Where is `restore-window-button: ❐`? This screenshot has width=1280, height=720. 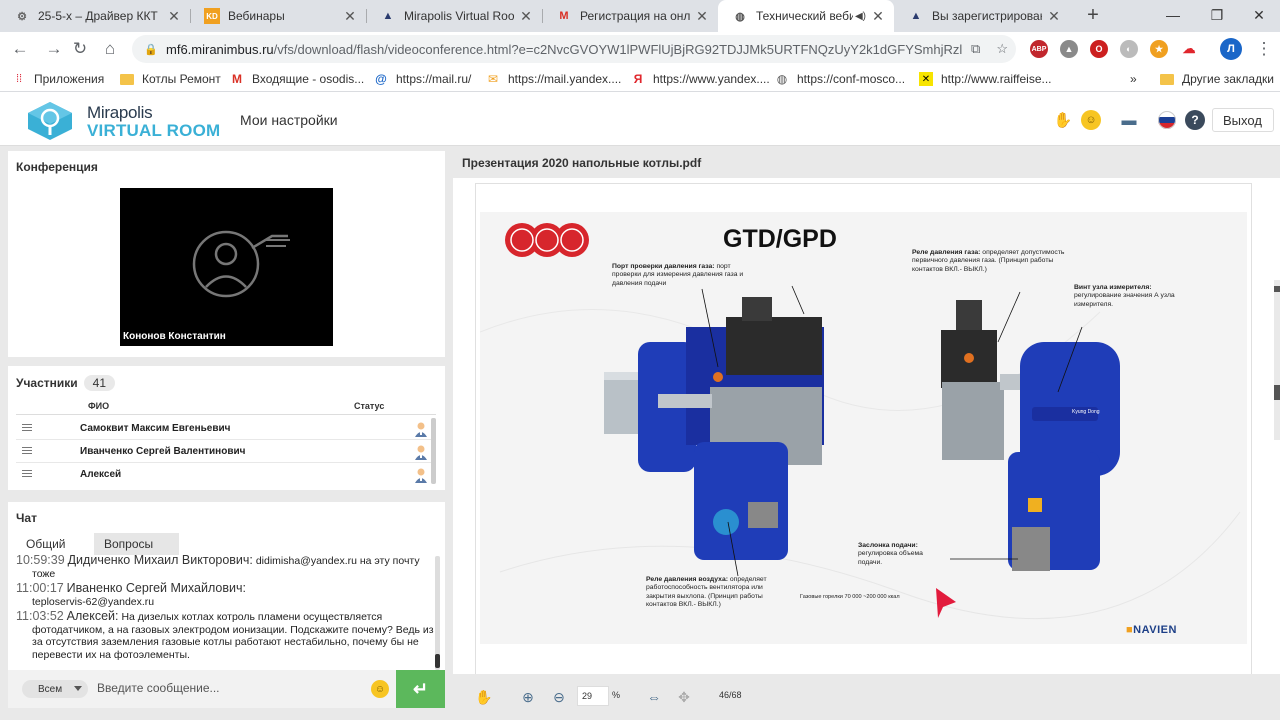 restore-window-button: ❐ is located at coordinates (1217, 15).